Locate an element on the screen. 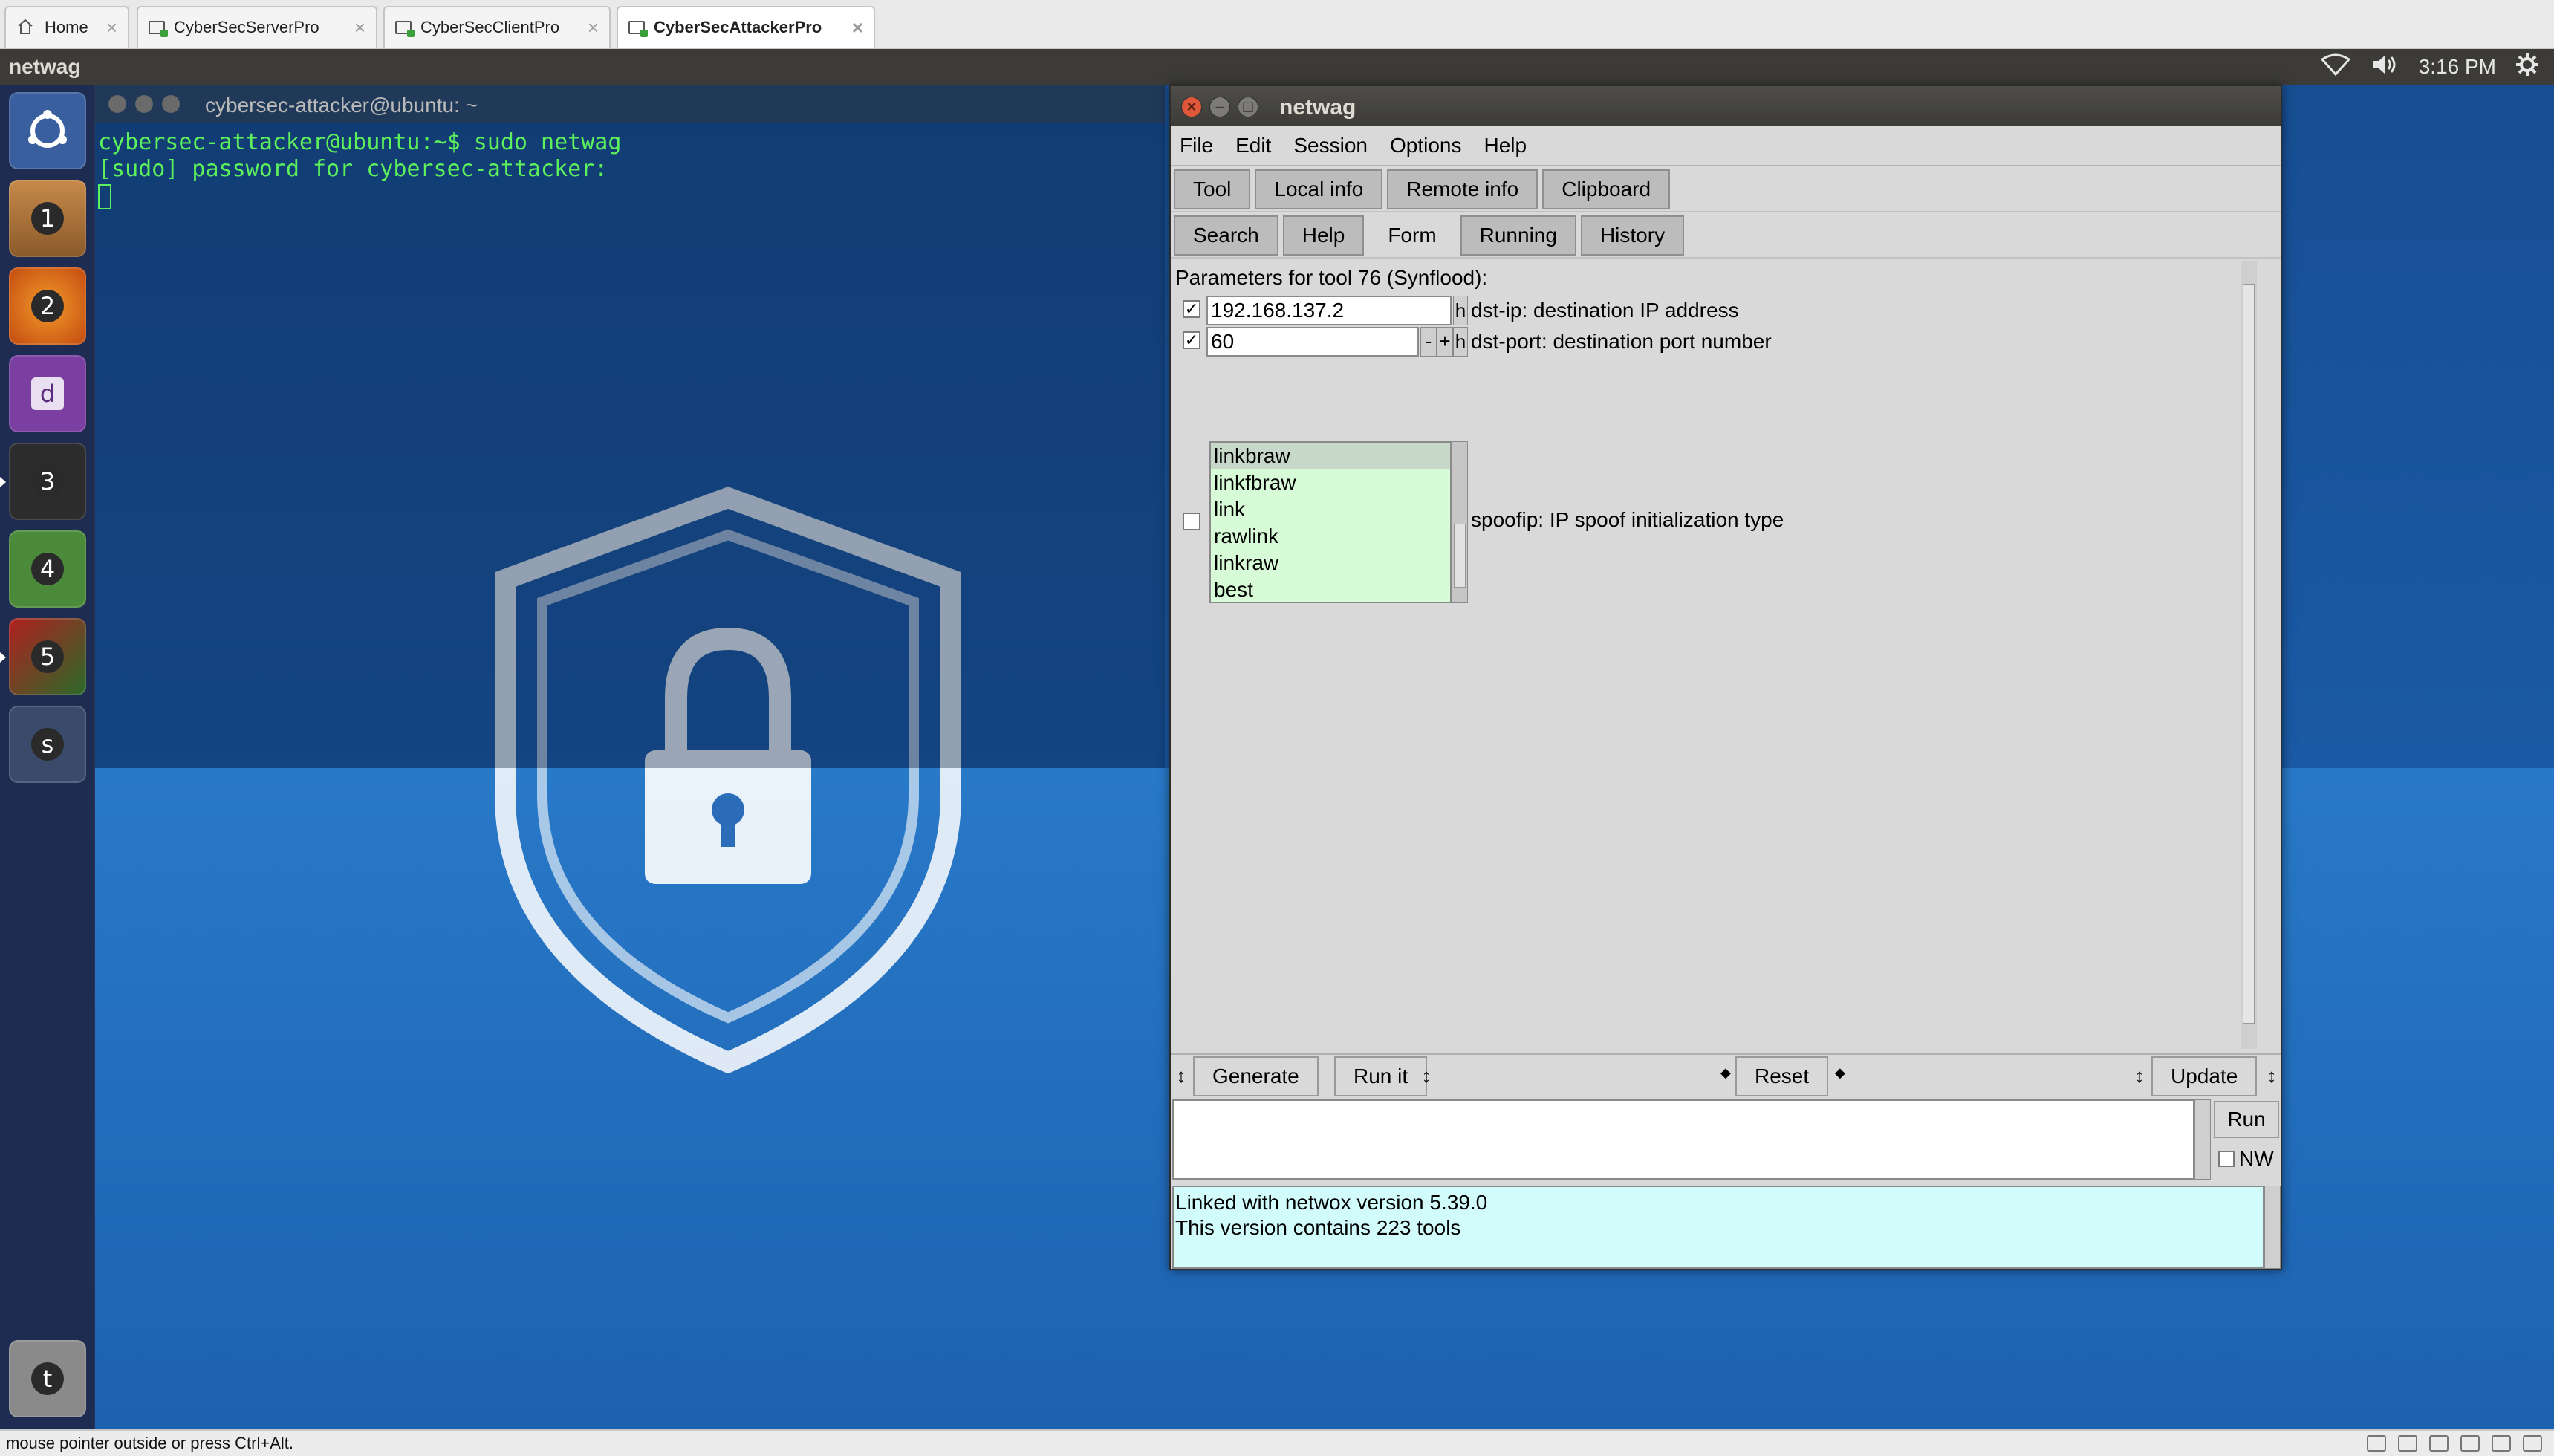 This screenshot has height=1456, width=2554. launcher-dash-app: d is located at coordinates (47, 393).